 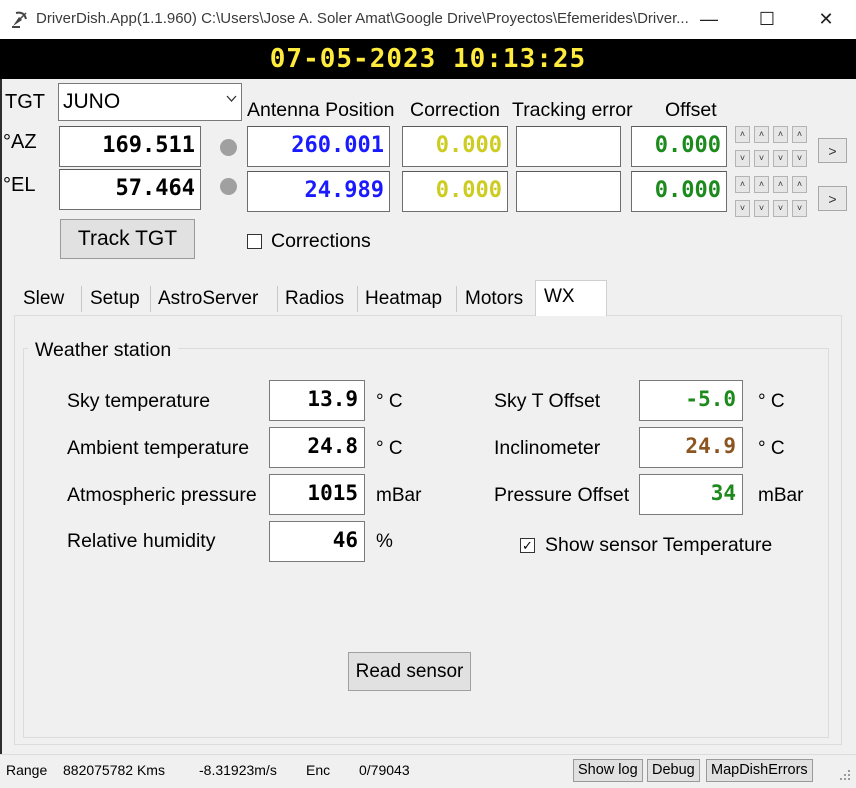 What do you see at coordinates (742, 158) in the screenshot?
I see `az-offset-down-1: ˅` at bounding box center [742, 158].